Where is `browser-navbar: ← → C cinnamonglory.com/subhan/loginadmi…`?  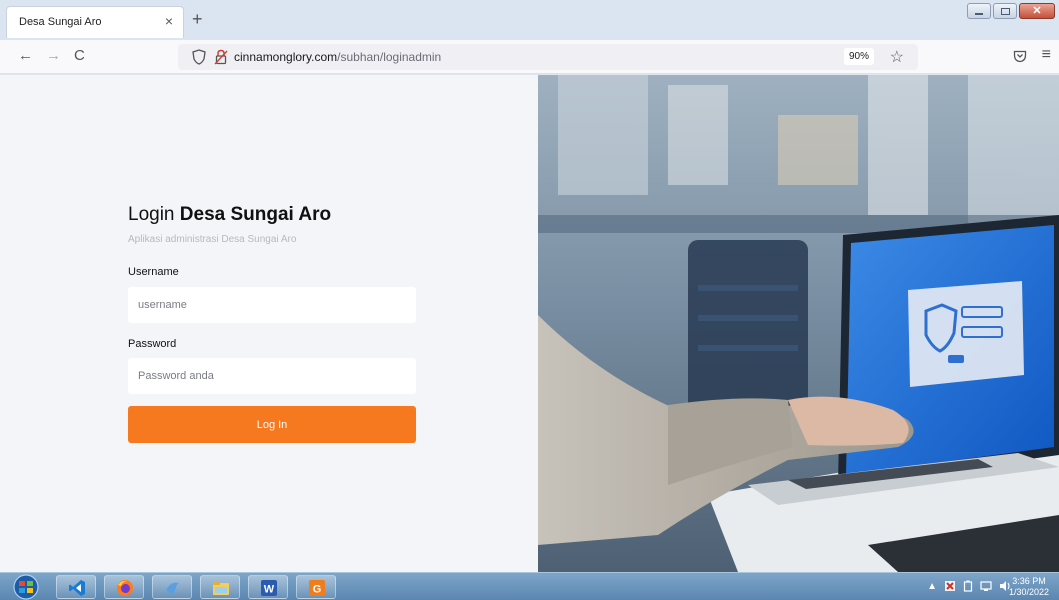
browser-navbar: ← → C cinnamonglory.com/subhan/loginadmi… is located at coordinates (529, 57).